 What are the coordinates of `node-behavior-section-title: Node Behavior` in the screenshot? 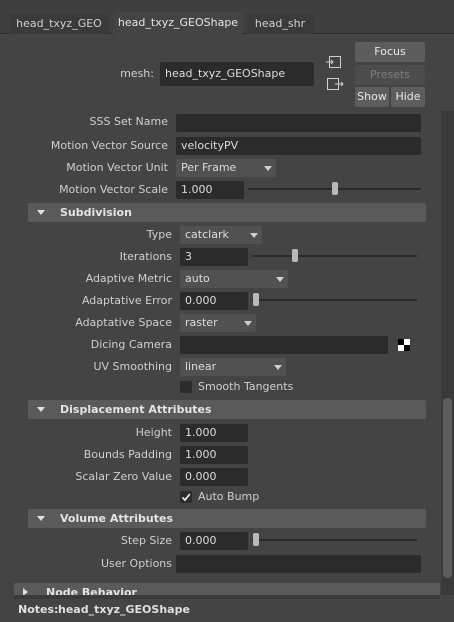 It's located at (91, 590).